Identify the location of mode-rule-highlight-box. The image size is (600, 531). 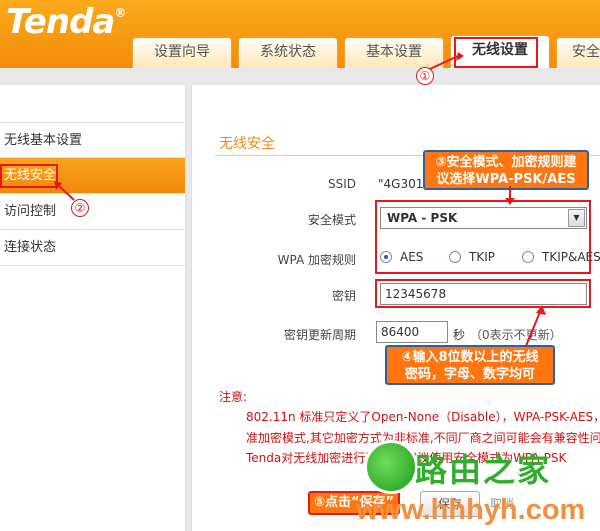
(483, 237).